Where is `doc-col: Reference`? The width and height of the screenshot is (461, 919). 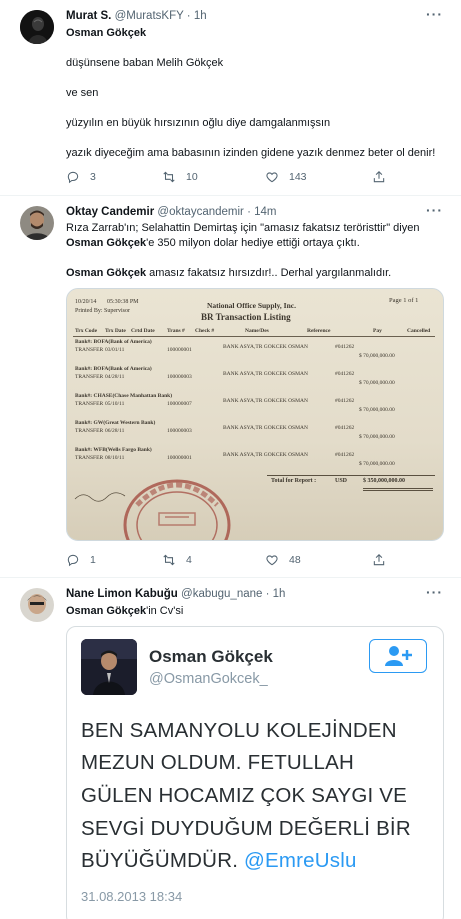 doc-col: Reference is located at coordinates (319, 331).